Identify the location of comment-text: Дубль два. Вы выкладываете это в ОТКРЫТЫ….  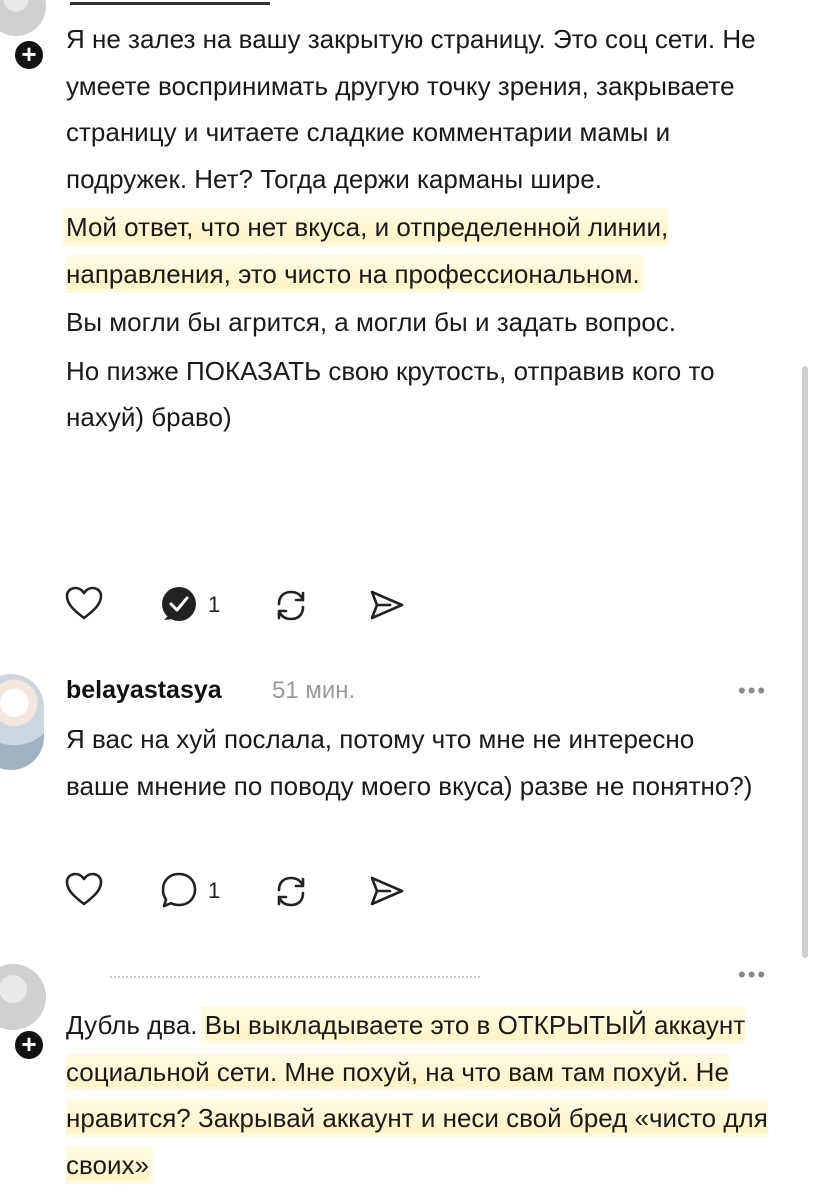
(431, 1095).